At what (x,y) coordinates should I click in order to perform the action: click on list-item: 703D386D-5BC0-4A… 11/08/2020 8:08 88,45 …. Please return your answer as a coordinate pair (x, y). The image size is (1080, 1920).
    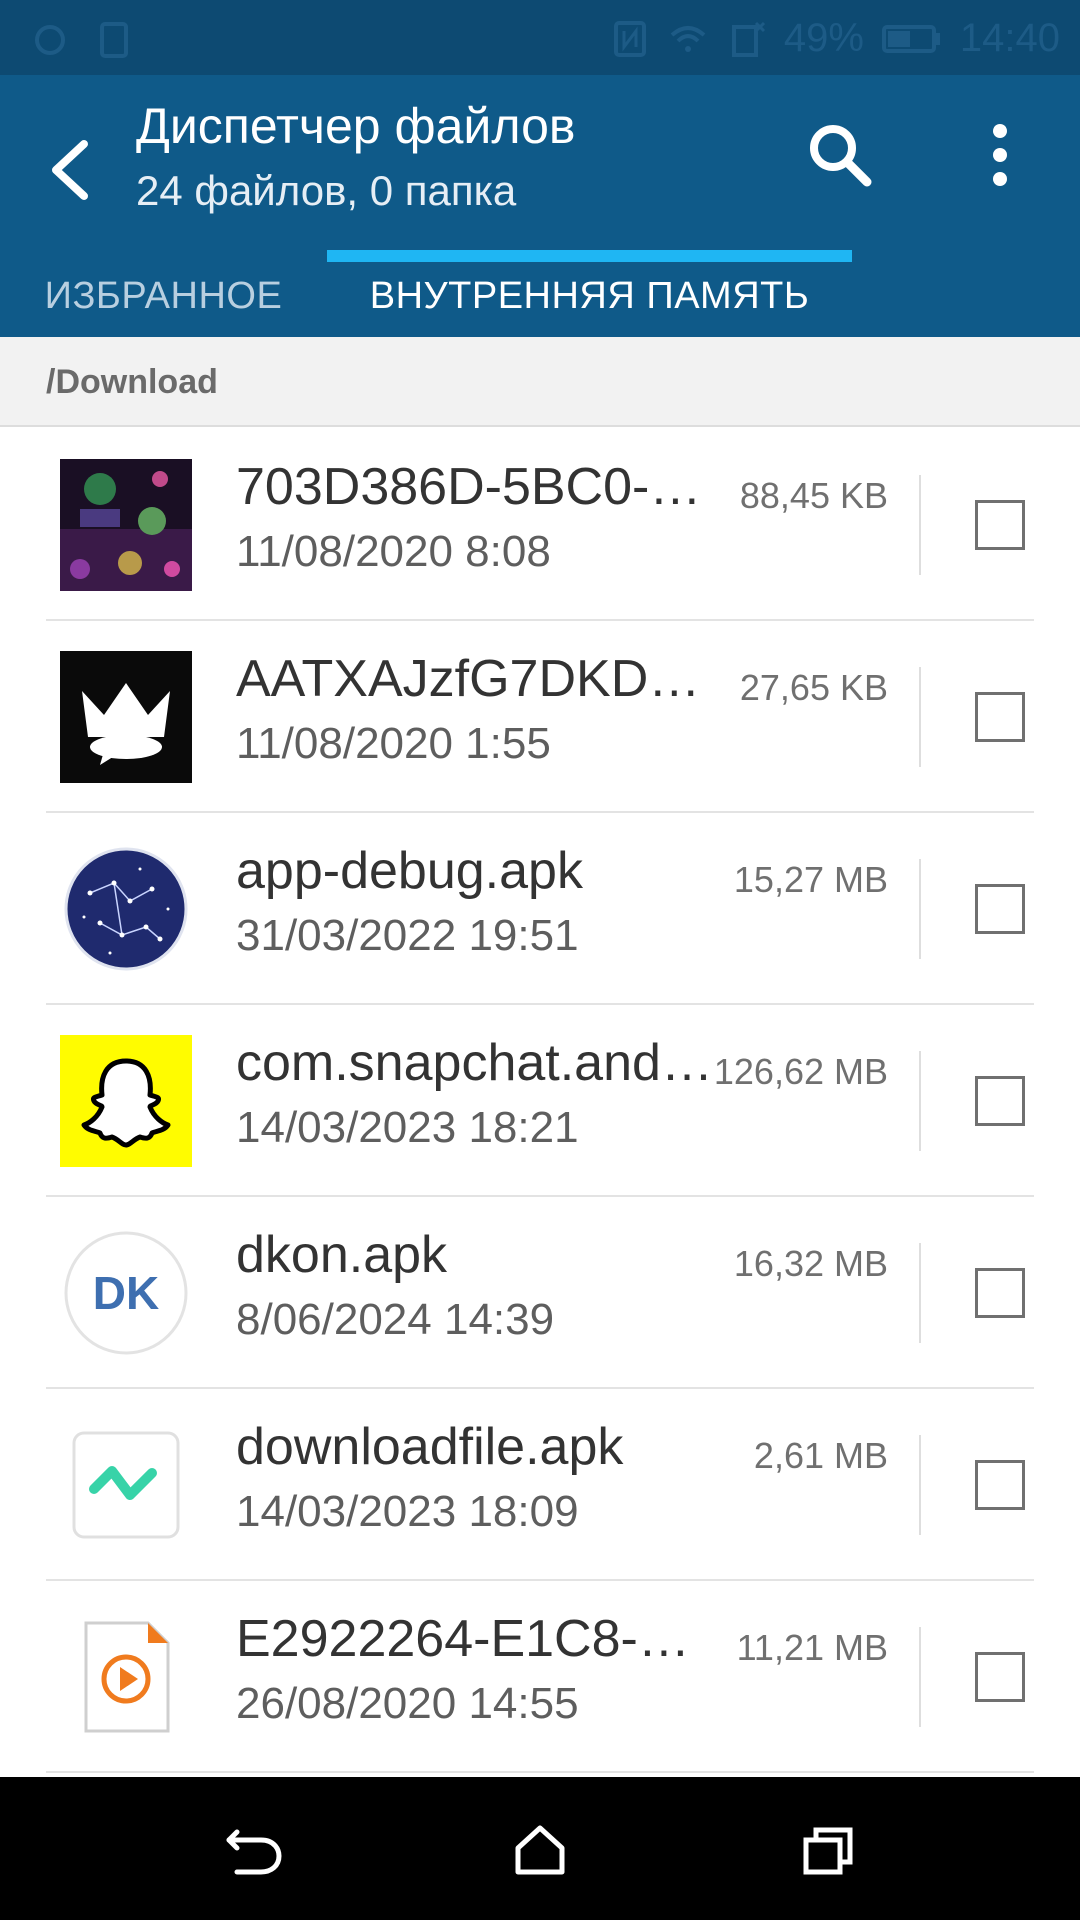
    Looking at the image, I should click on (540, 525).